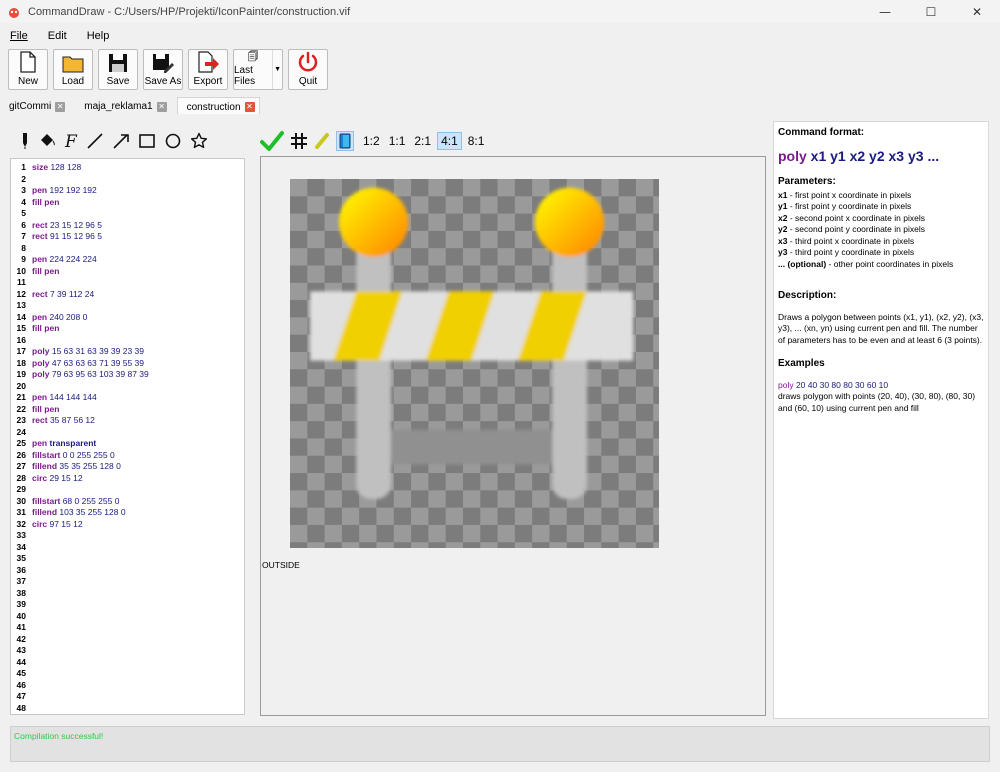 This screenshot has width=1000, height=772. What do you see at coordinates (199, 141) in the screenshot?
I see `star-icon` at bounding box center [199, 141].